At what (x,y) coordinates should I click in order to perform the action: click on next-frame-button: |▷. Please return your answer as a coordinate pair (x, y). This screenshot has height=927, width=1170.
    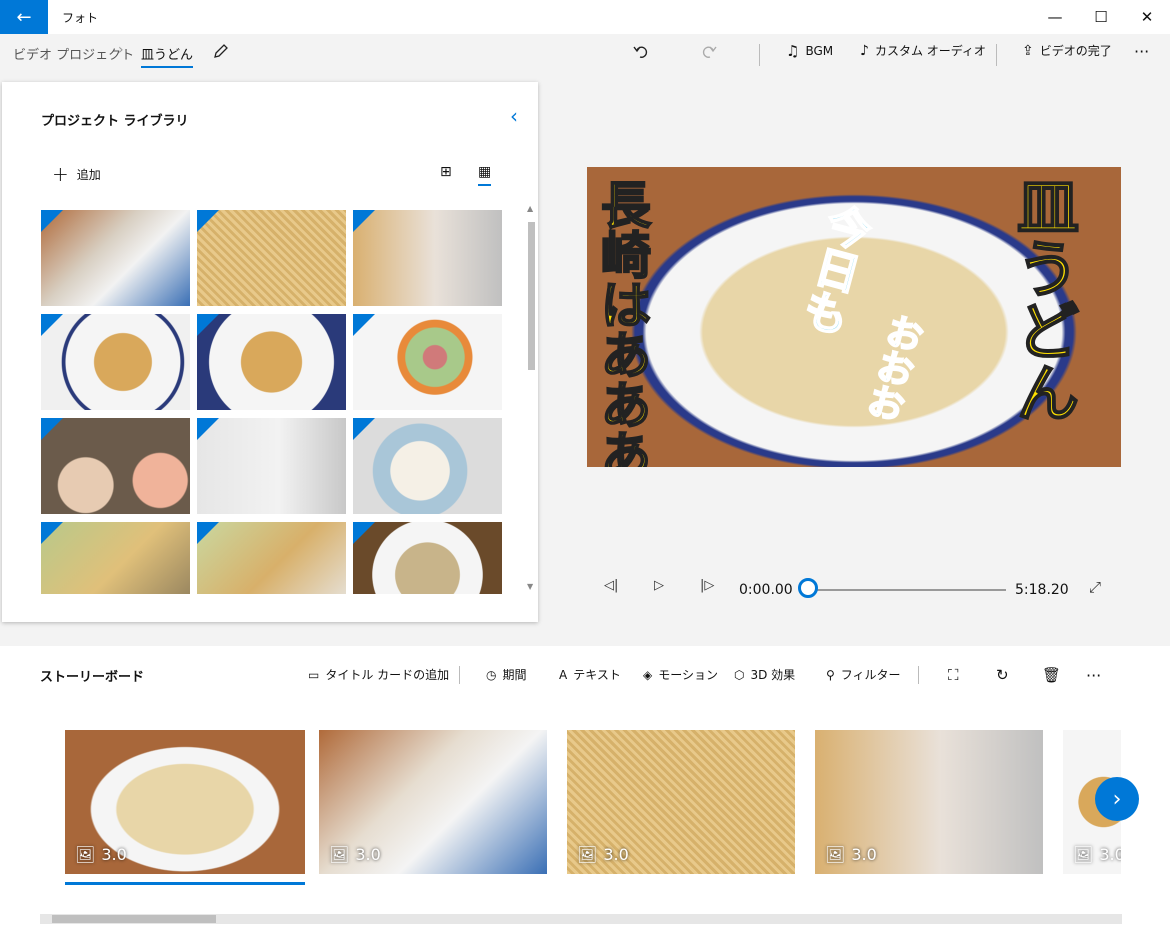
    Looking at the image, I should click on (707, 585).